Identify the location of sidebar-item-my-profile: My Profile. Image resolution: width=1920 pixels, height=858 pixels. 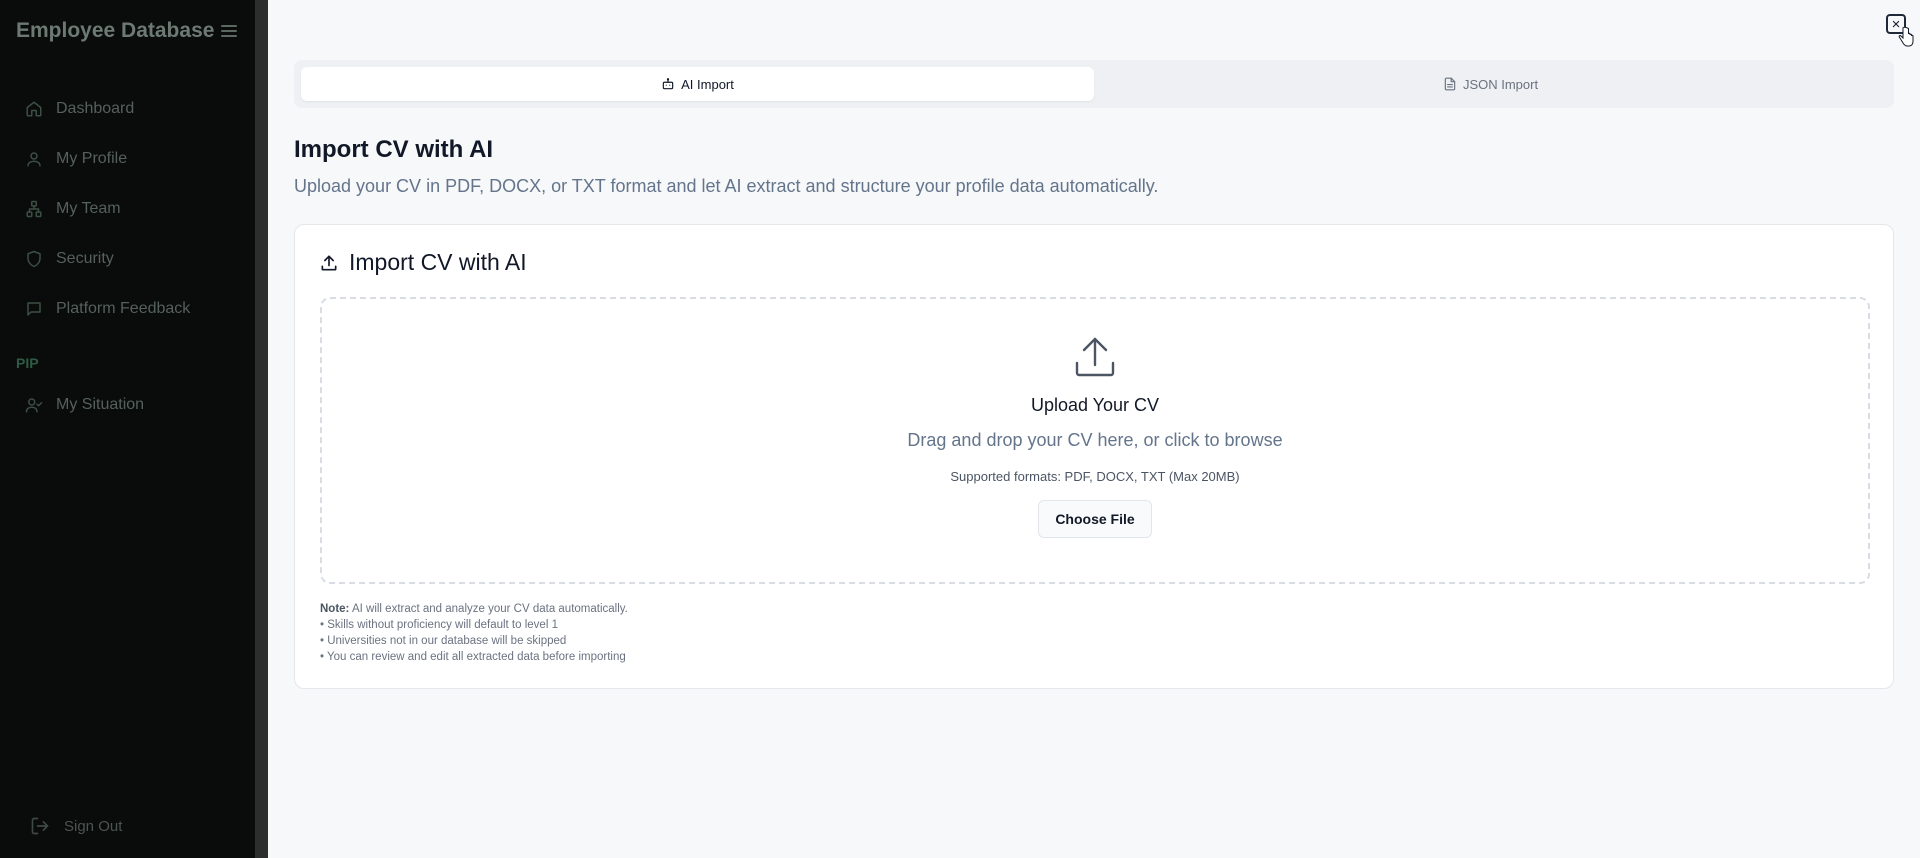
(127, 159).